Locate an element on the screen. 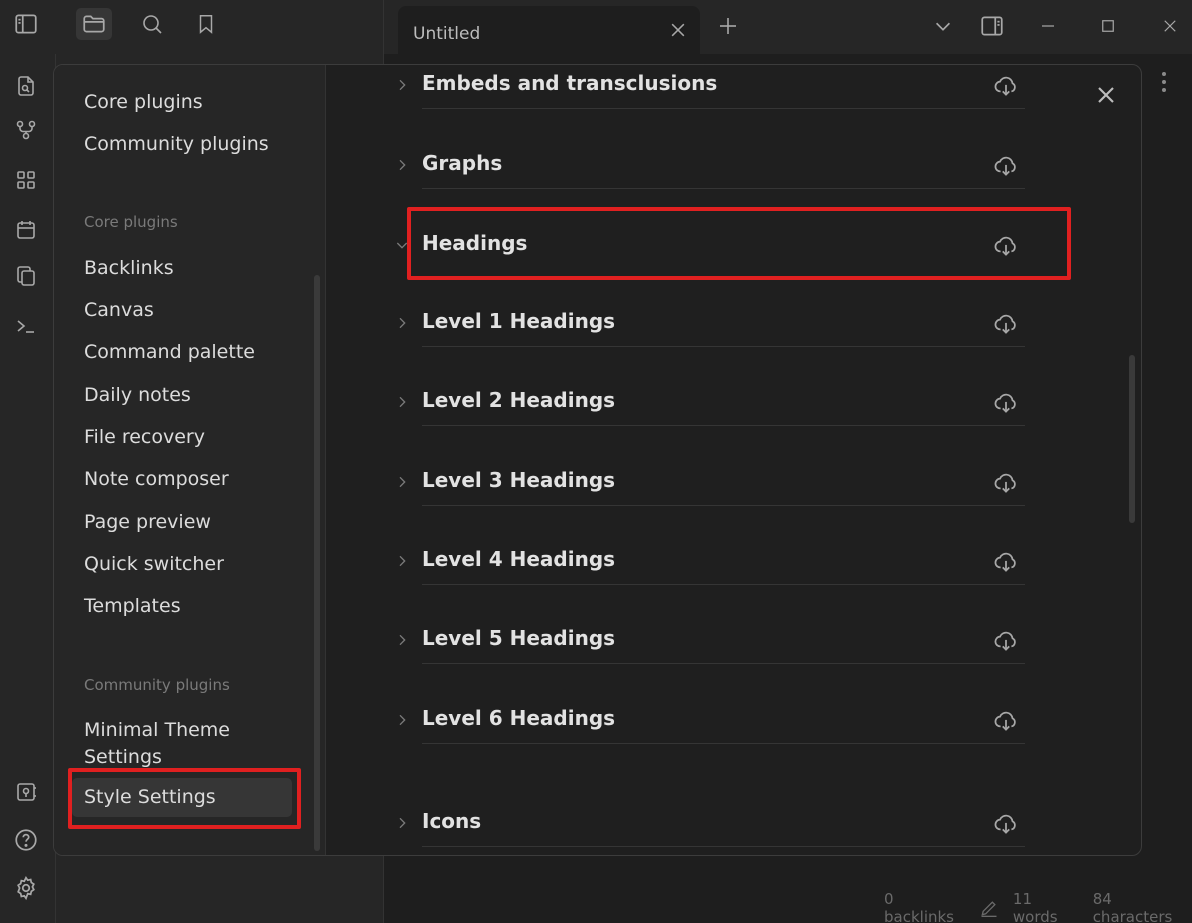 This screenshot has height=923, width=1192. tab-untitled: Untitled is located at coordinates (549, 30).